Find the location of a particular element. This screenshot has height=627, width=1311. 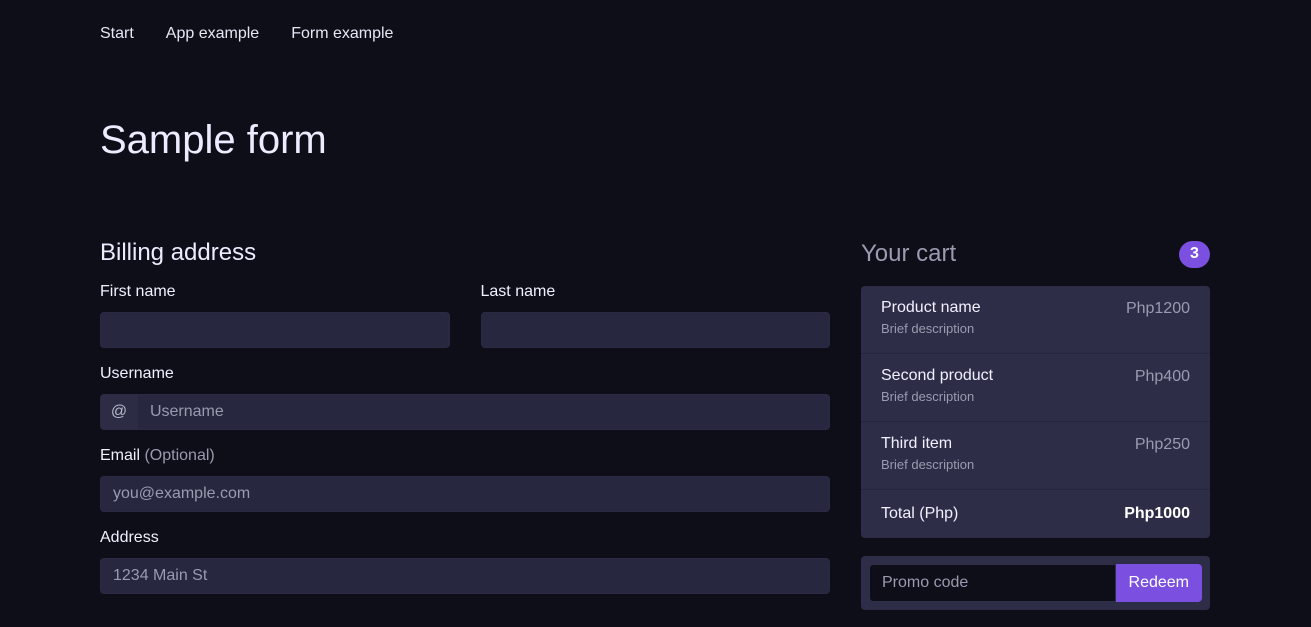

email-optional-text: (Optional) is located at coordinates (179, 455).